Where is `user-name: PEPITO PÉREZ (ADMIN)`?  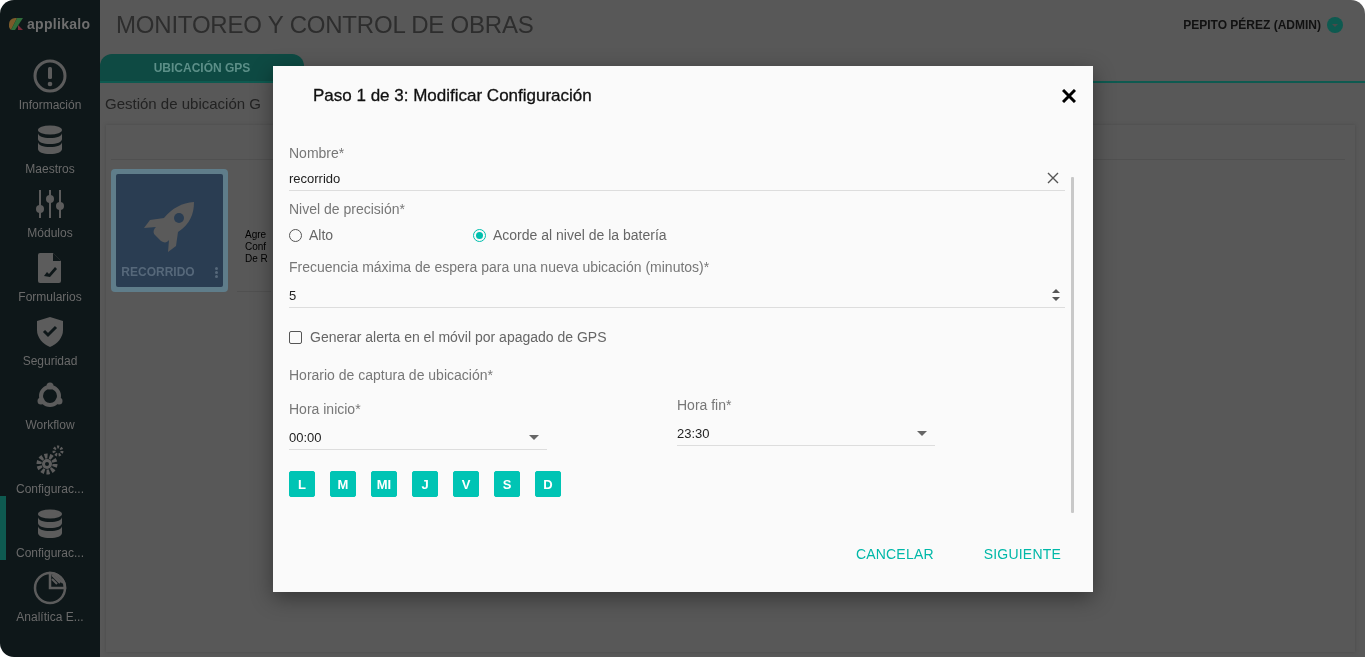 user-name: PEPITO PÉREZ (ADMIN) is located at coordinates (1252, 25).